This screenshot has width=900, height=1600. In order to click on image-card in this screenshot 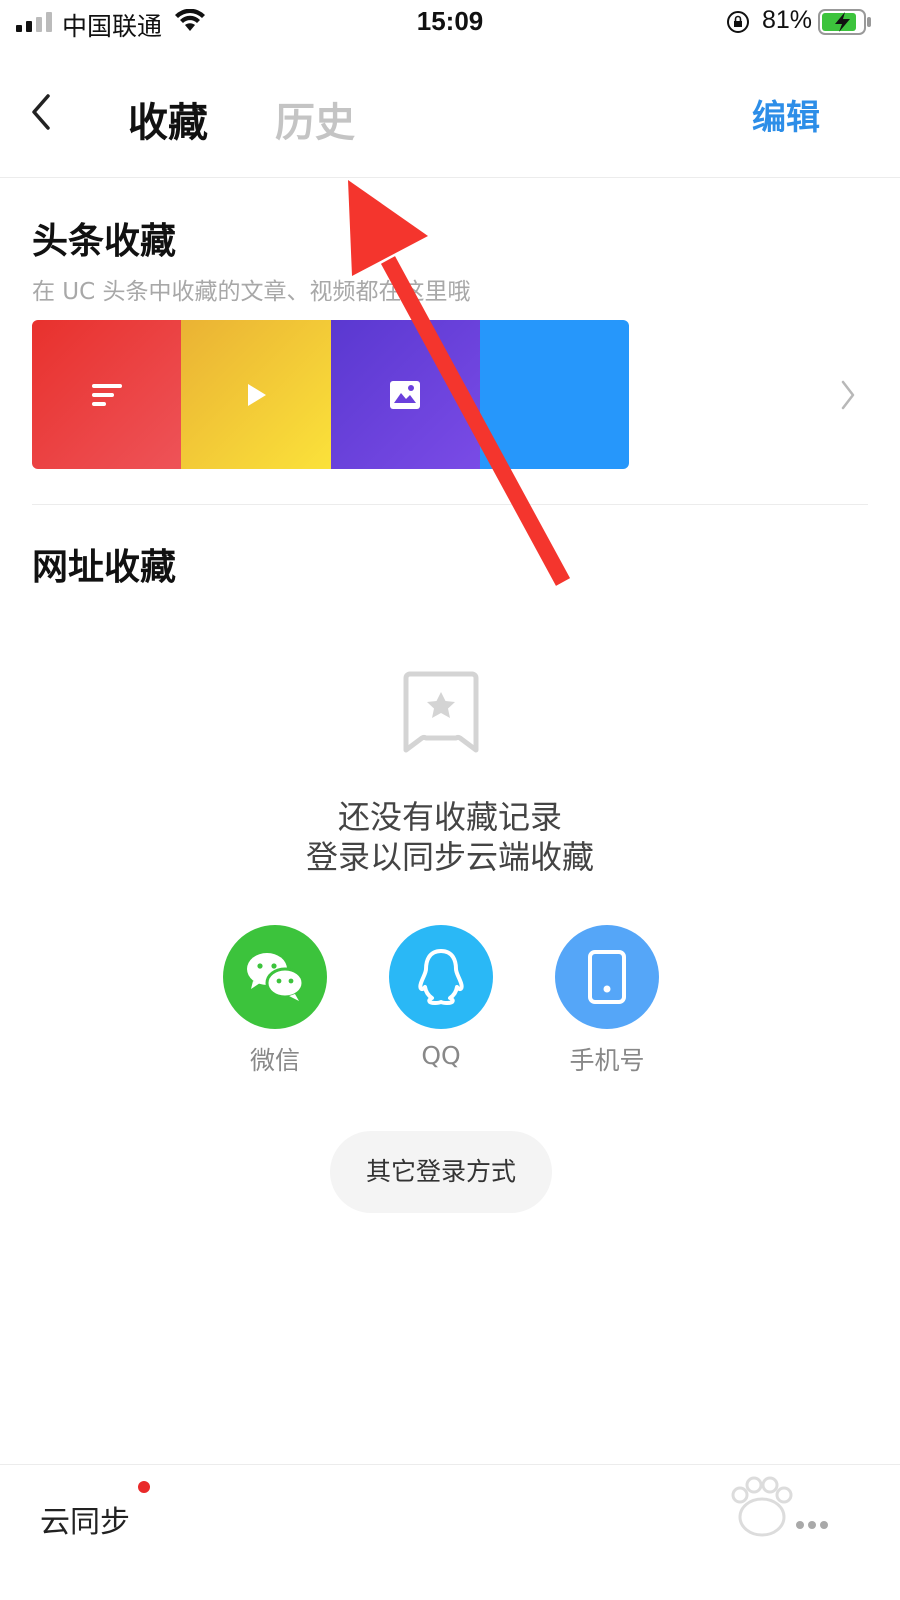, I will do `click(405, 394)`.